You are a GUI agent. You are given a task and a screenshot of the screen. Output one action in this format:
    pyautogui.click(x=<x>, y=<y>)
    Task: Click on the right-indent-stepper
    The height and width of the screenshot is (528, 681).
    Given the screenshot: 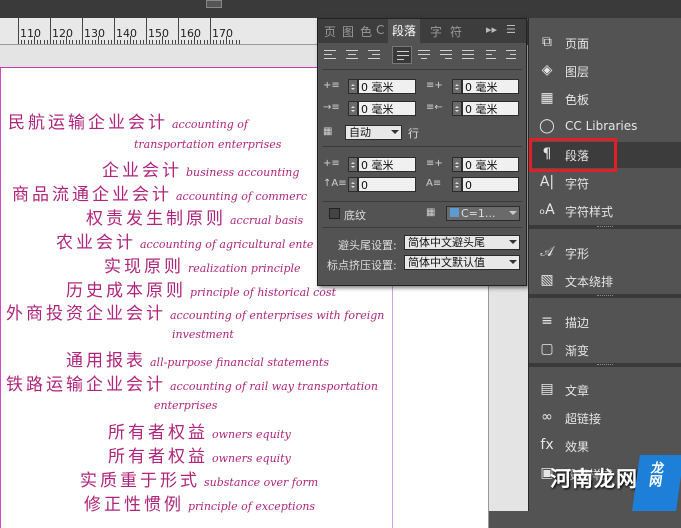 What is the action you would take?
    pyautogui.click(x=457, y=86)
    